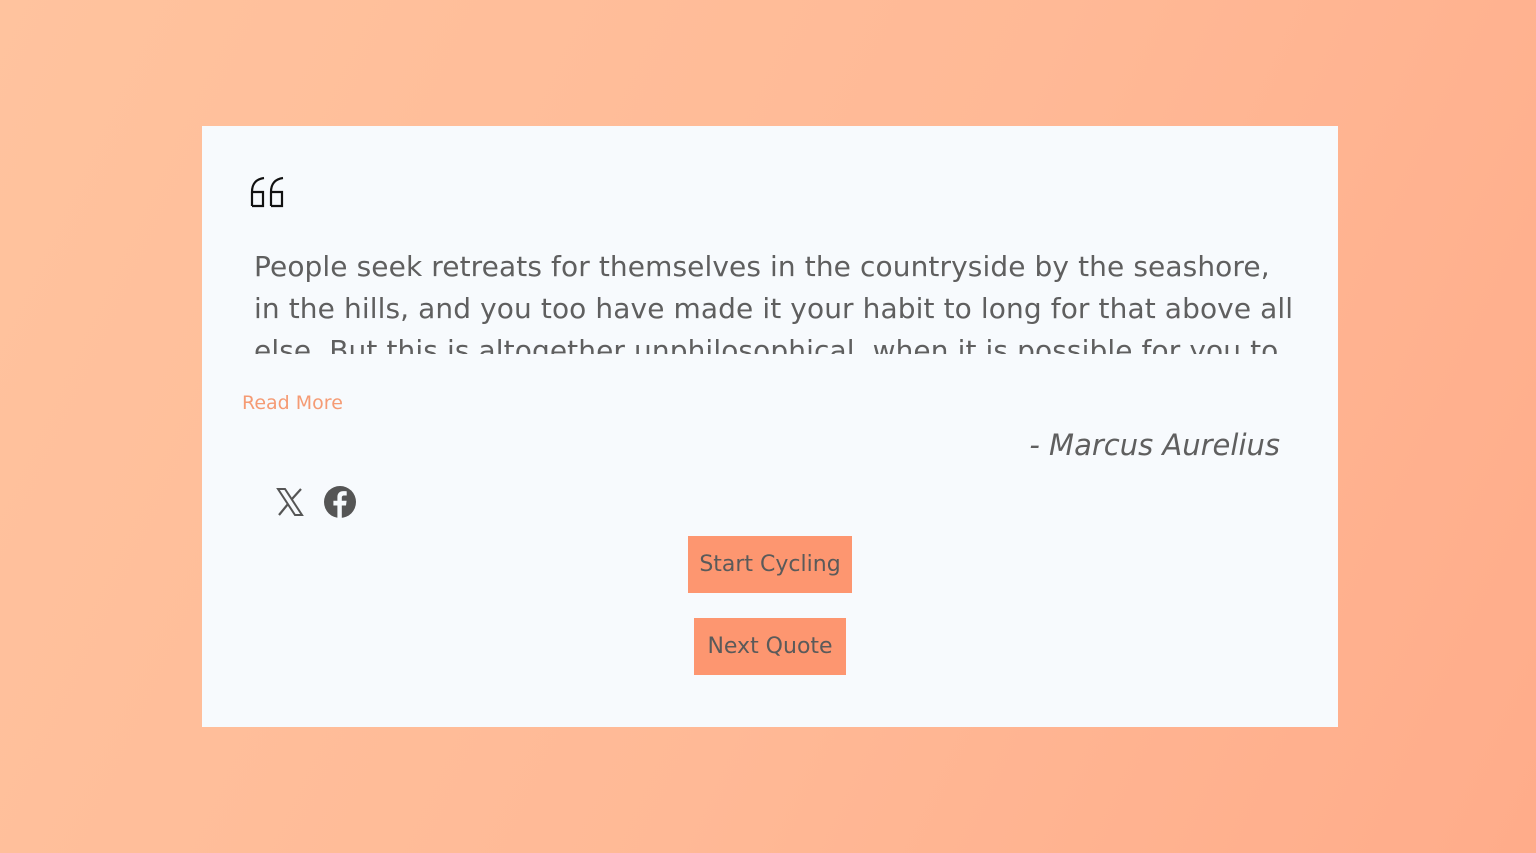 This screenshot has height=853, width=1536. What do you see at coordinates (1154, 445) in the screenshot?
I see `quote-author: - Marcus Aurelius` at bounding box center [1154, 445].